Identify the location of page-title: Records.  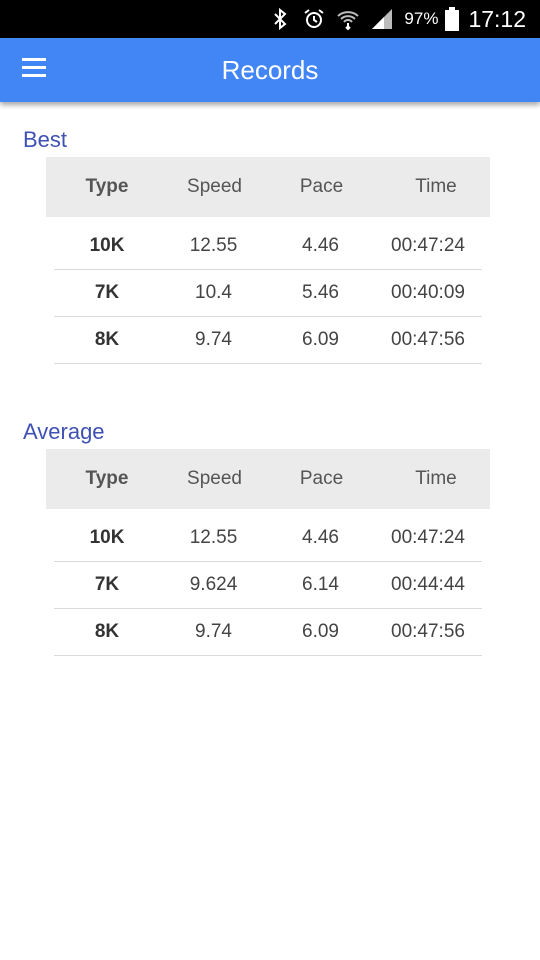
(270, 70).